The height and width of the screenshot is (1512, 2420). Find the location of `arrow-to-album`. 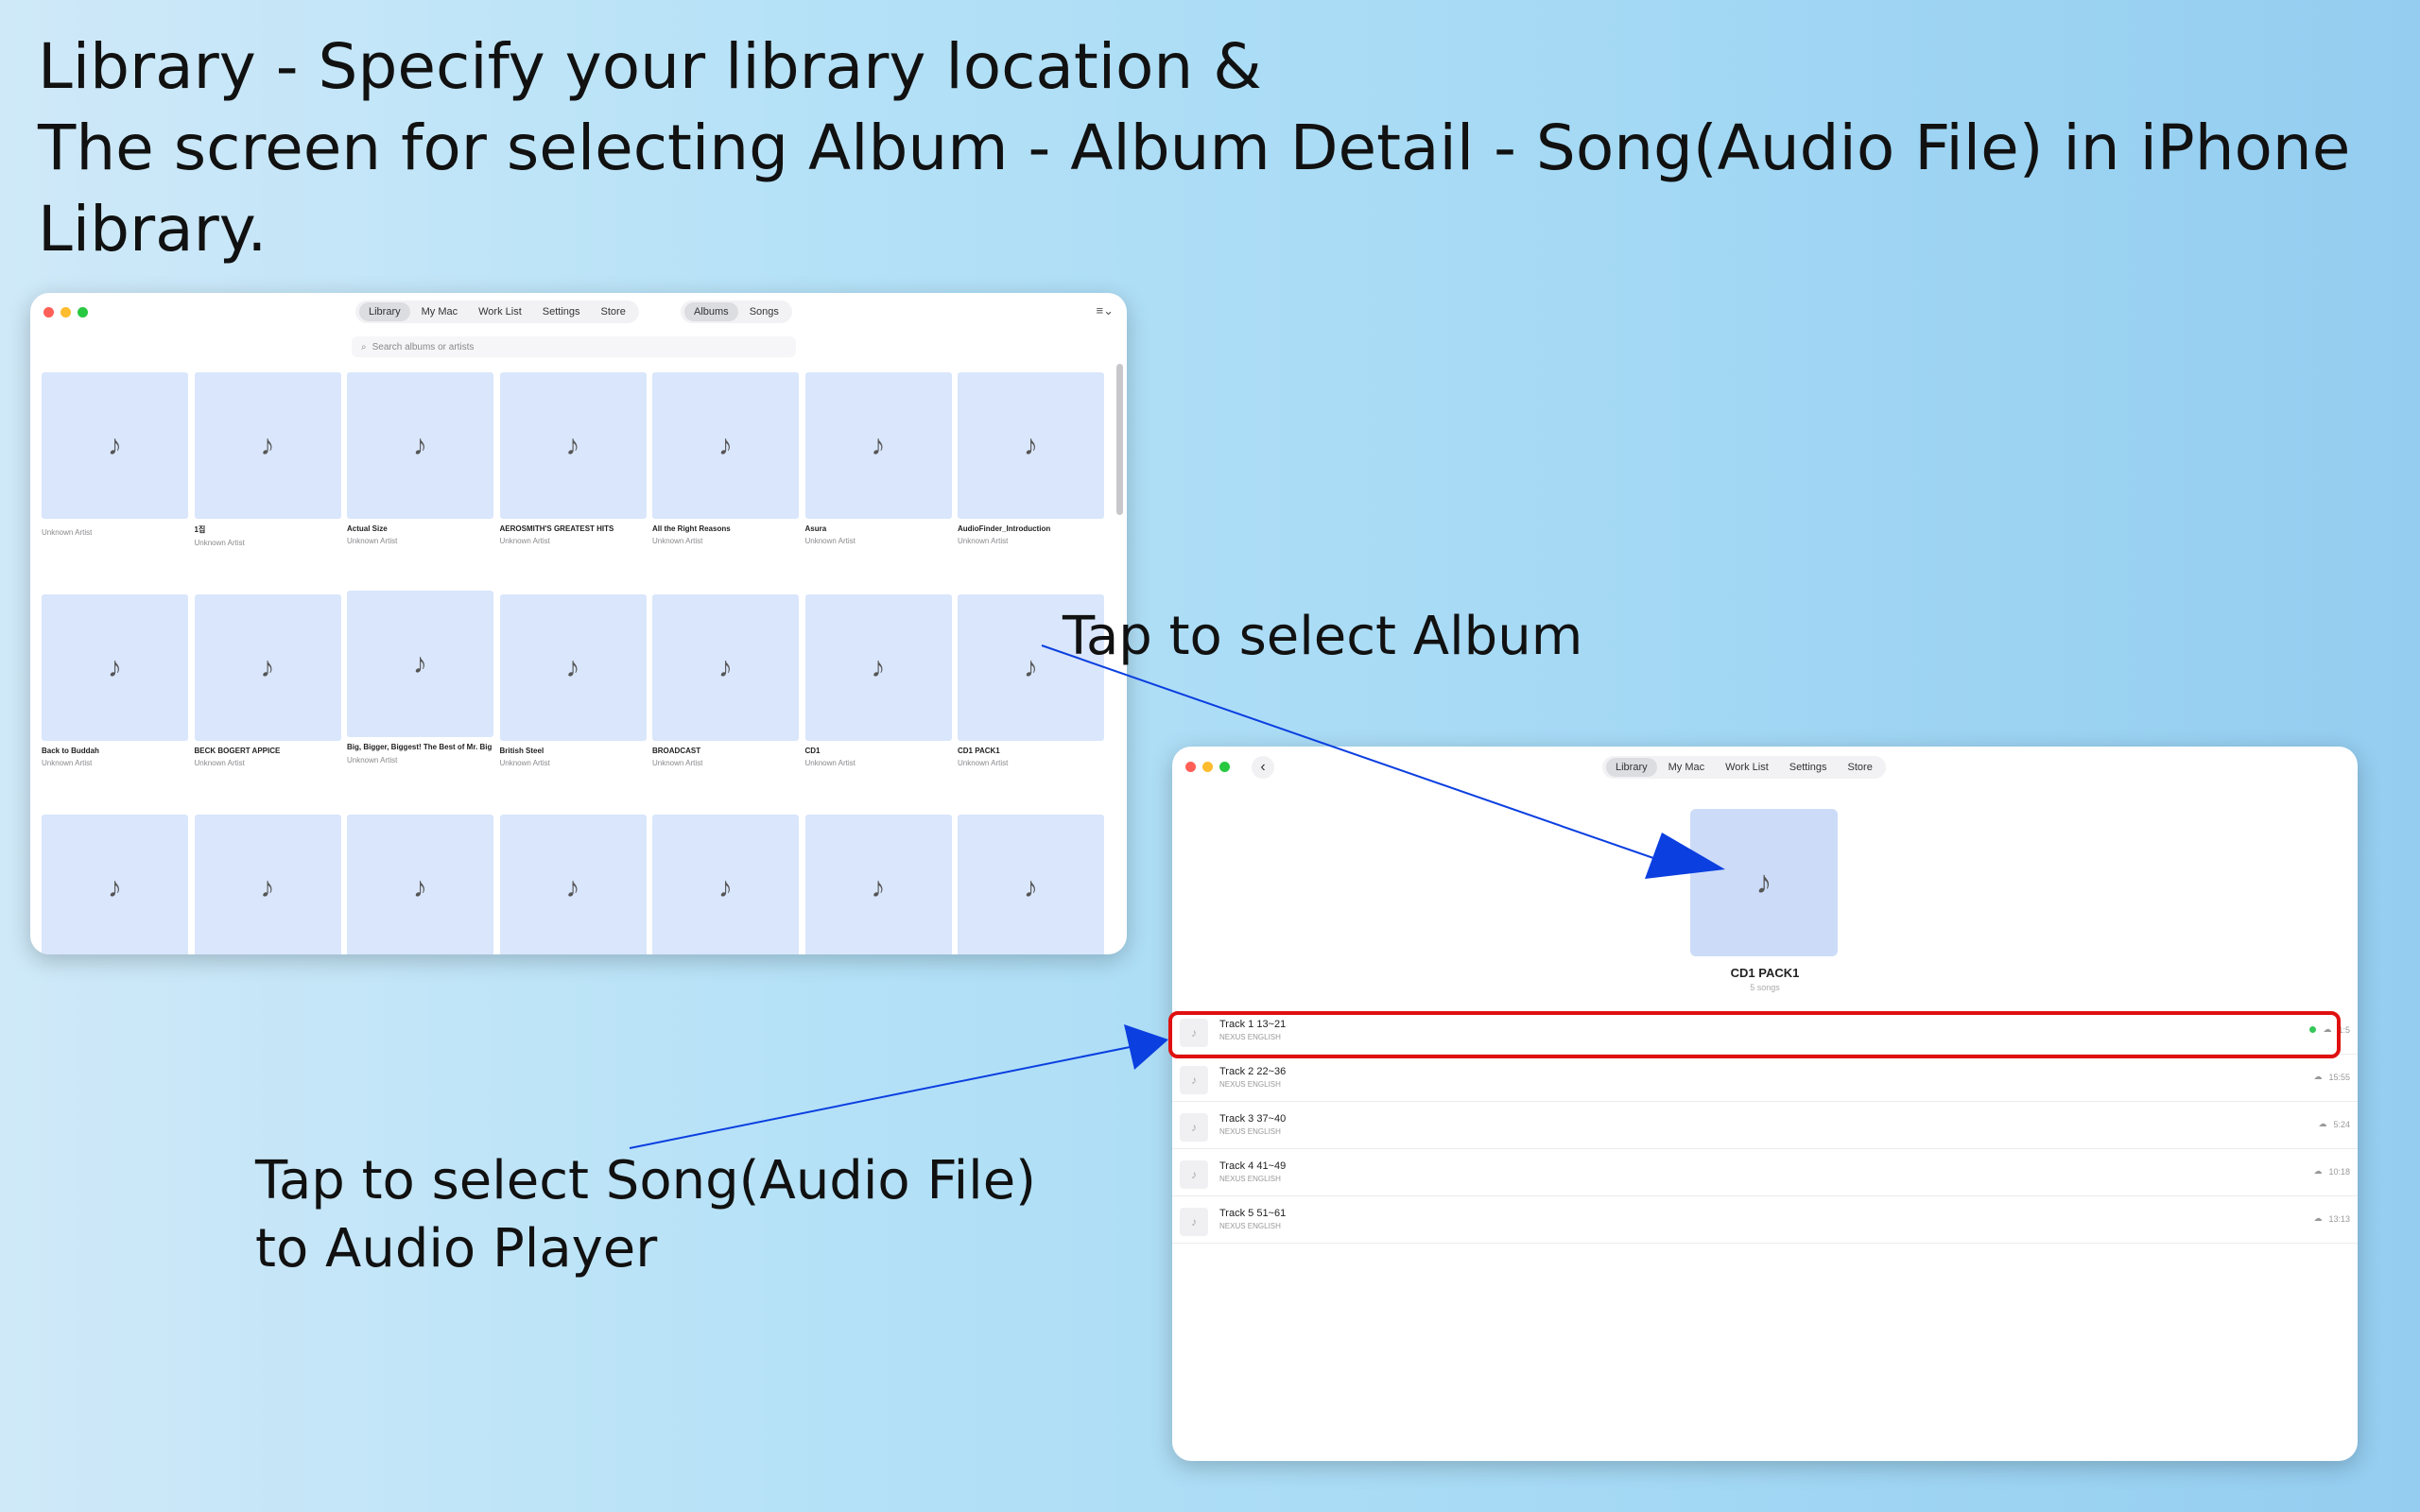

arrow-to-album is located at coordinates (1360, 756).